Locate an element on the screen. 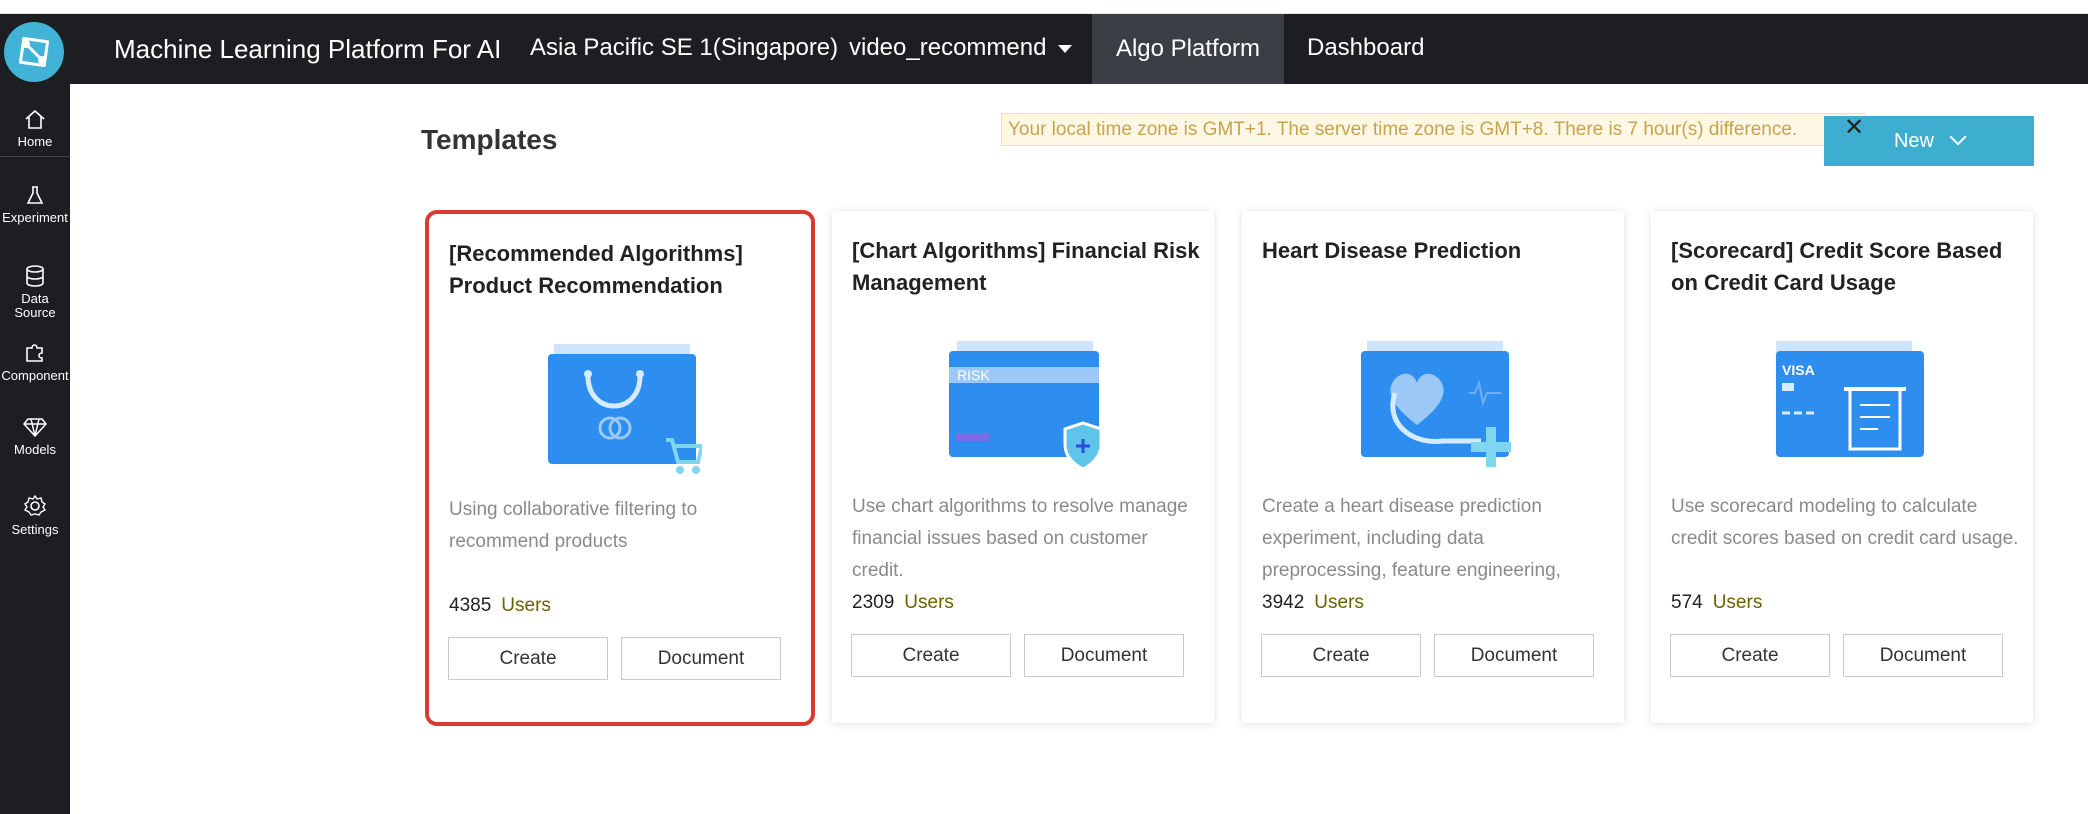 The width and height of the screenshot is (2088, 814). sidebar-item-label: Home is located at coordinates (35, 141).